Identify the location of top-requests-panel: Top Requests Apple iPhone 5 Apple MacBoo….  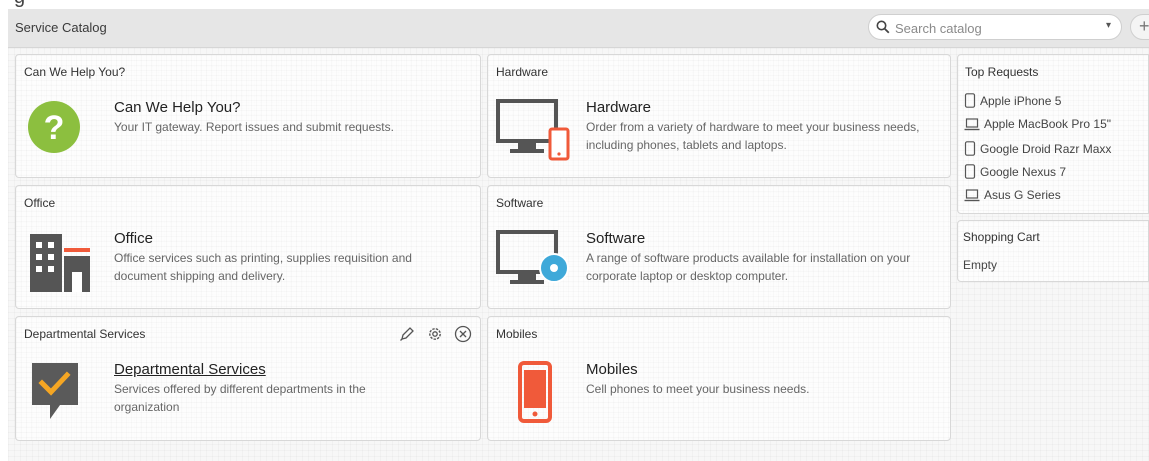
(1053, 134).